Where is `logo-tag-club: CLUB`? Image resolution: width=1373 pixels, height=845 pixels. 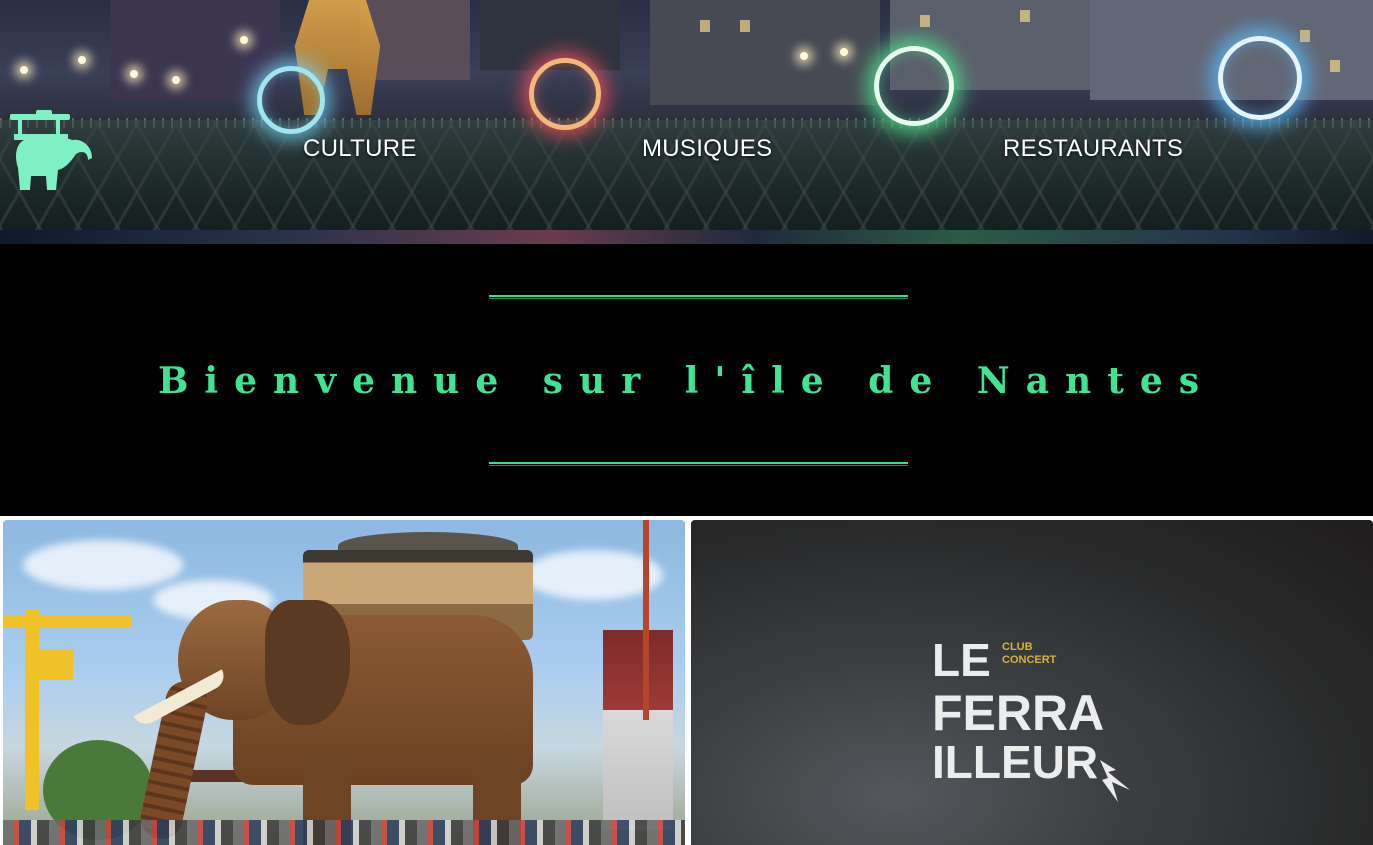 logo-tag-club: CLUB is located at coordinates (1017, 647).